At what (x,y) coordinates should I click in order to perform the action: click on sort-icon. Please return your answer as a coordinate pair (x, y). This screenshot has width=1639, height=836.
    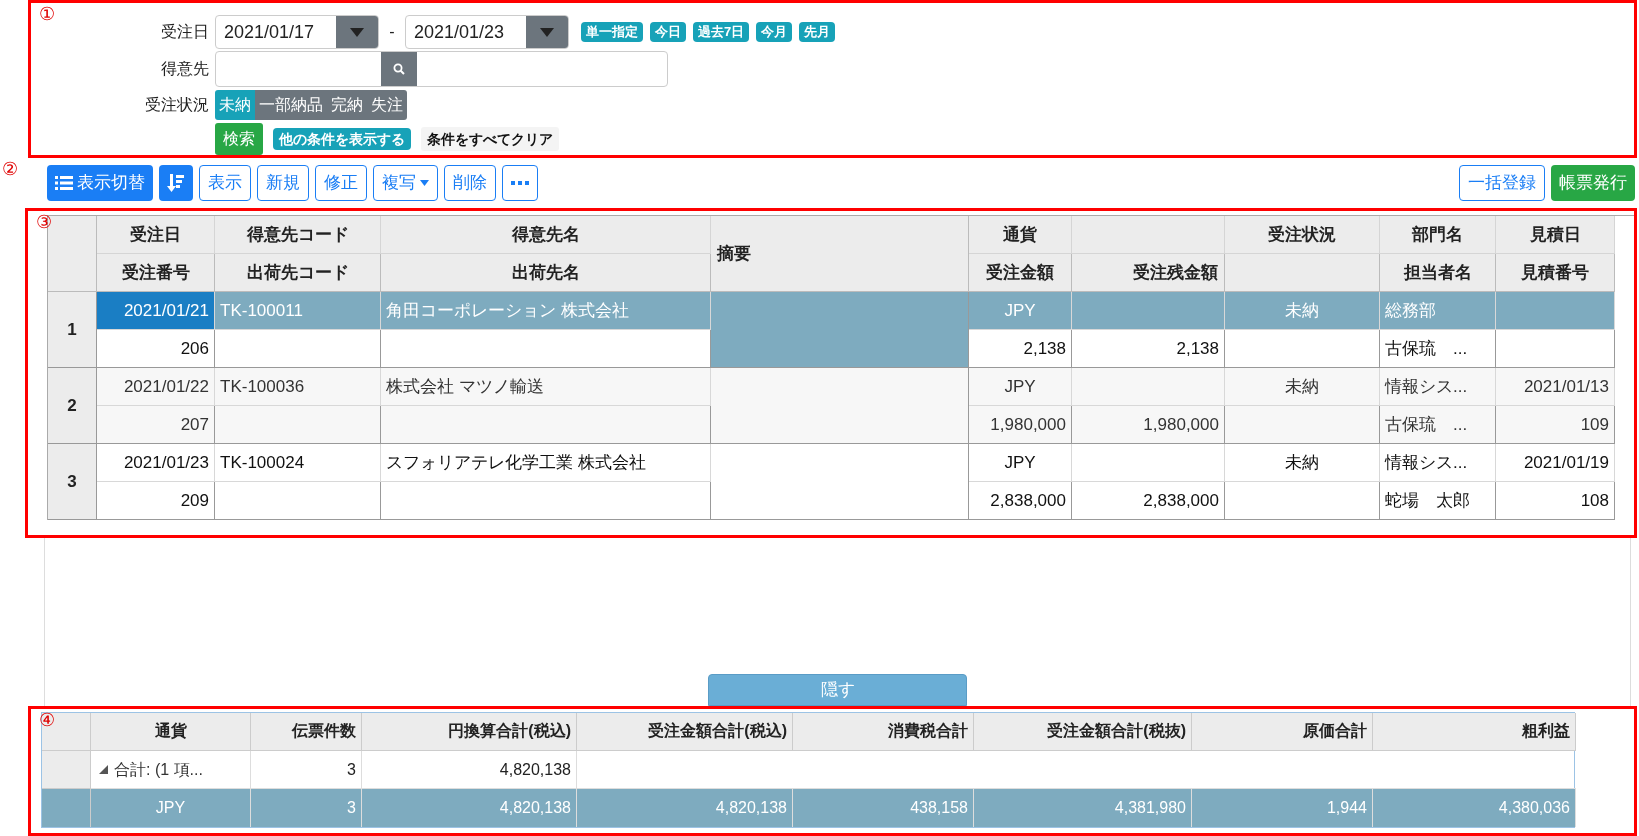
    Looking at the image, I should click on (176, 183).